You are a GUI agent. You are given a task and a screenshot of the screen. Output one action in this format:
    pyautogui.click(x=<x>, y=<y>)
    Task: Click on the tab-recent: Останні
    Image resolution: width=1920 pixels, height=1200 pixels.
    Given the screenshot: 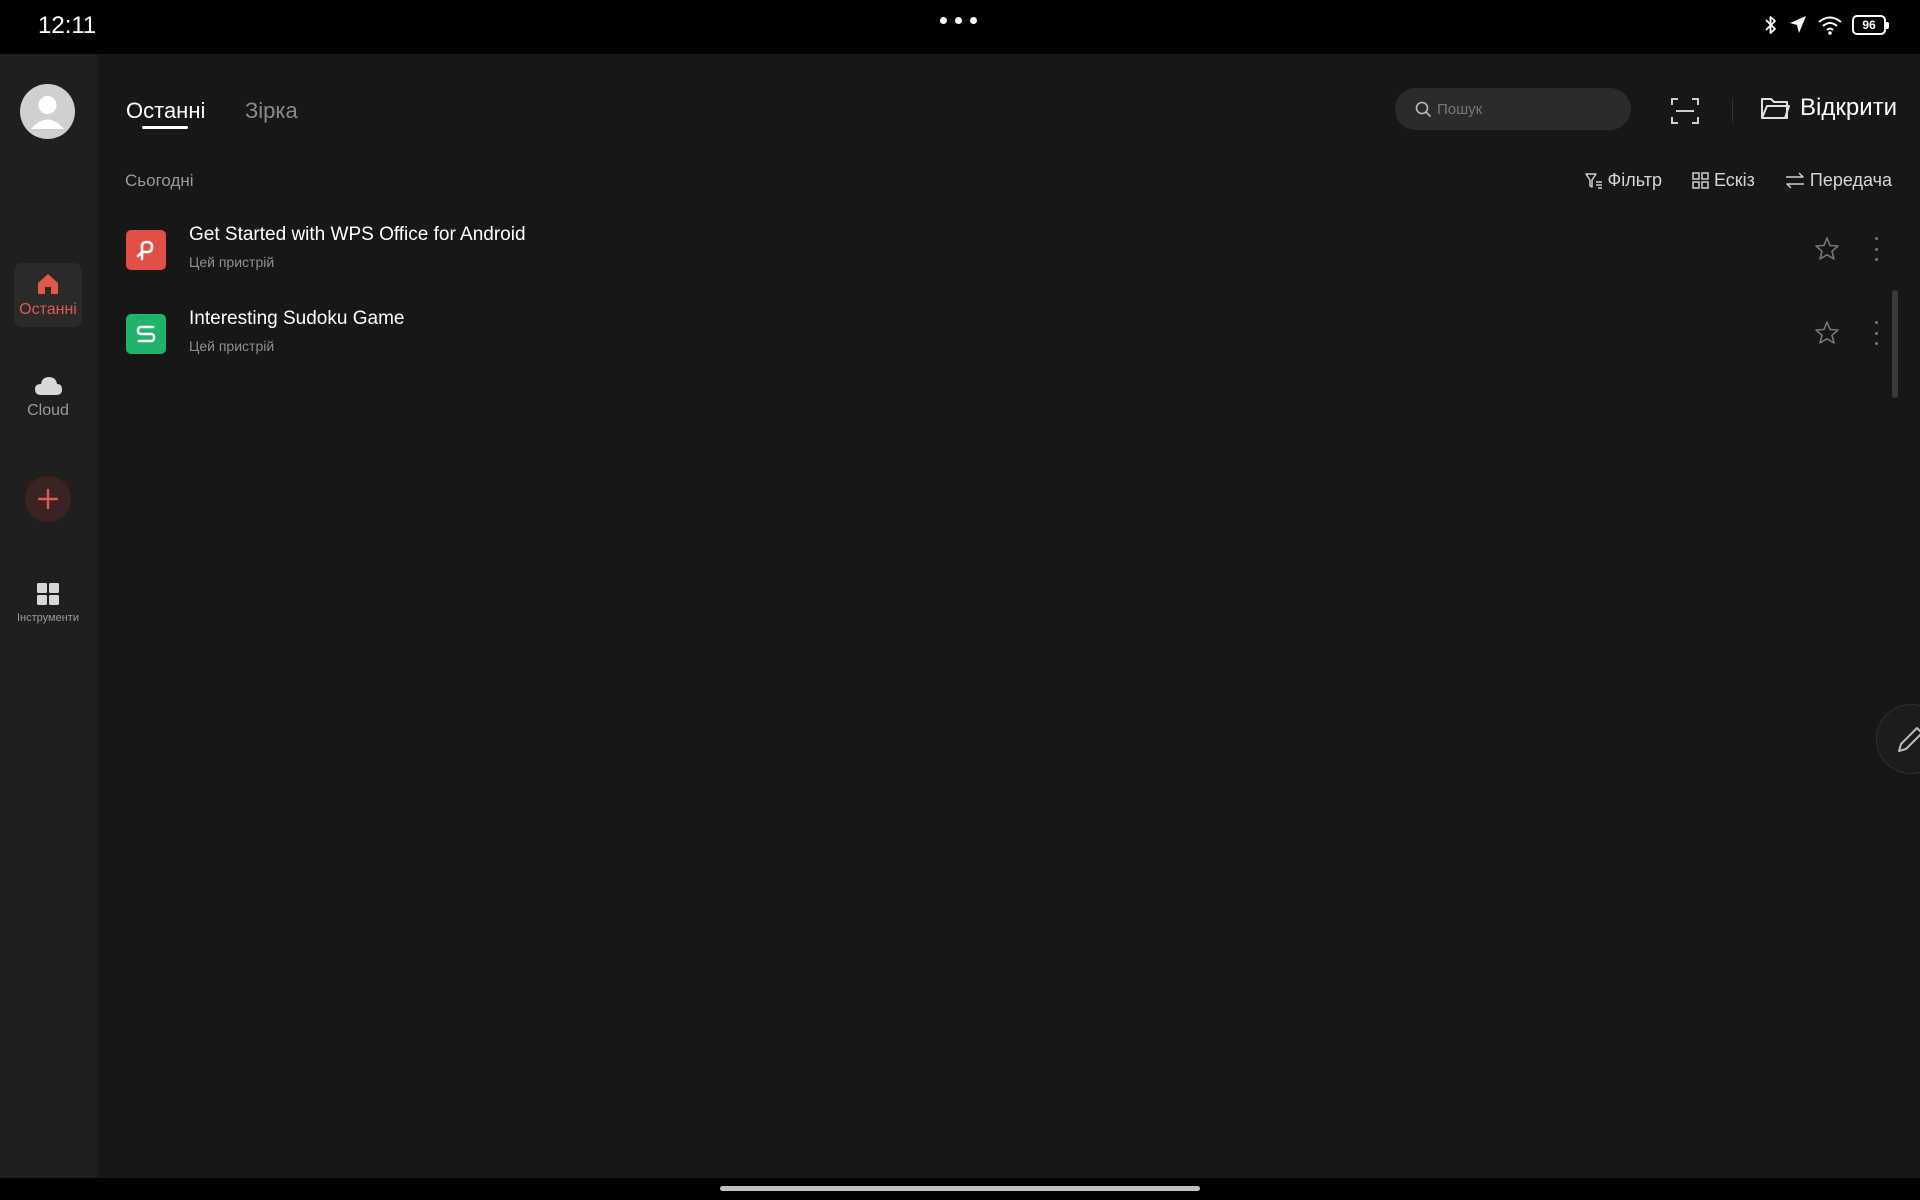 What is the action you would take?
    pyautogui.click(x=165, y=111)
    